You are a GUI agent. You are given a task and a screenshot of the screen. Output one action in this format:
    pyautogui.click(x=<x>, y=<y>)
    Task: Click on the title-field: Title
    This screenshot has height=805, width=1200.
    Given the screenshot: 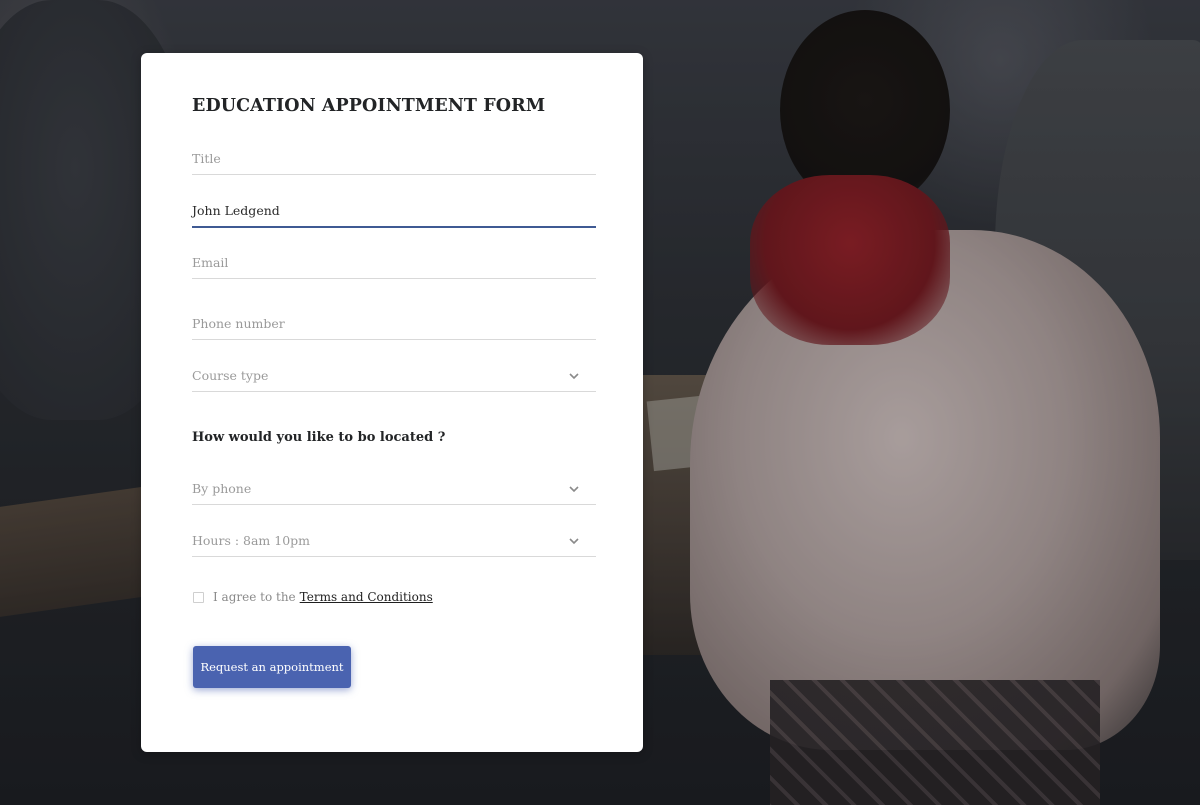 What is the action you would take?
    pyautogui.click(x=394, y=161)
    